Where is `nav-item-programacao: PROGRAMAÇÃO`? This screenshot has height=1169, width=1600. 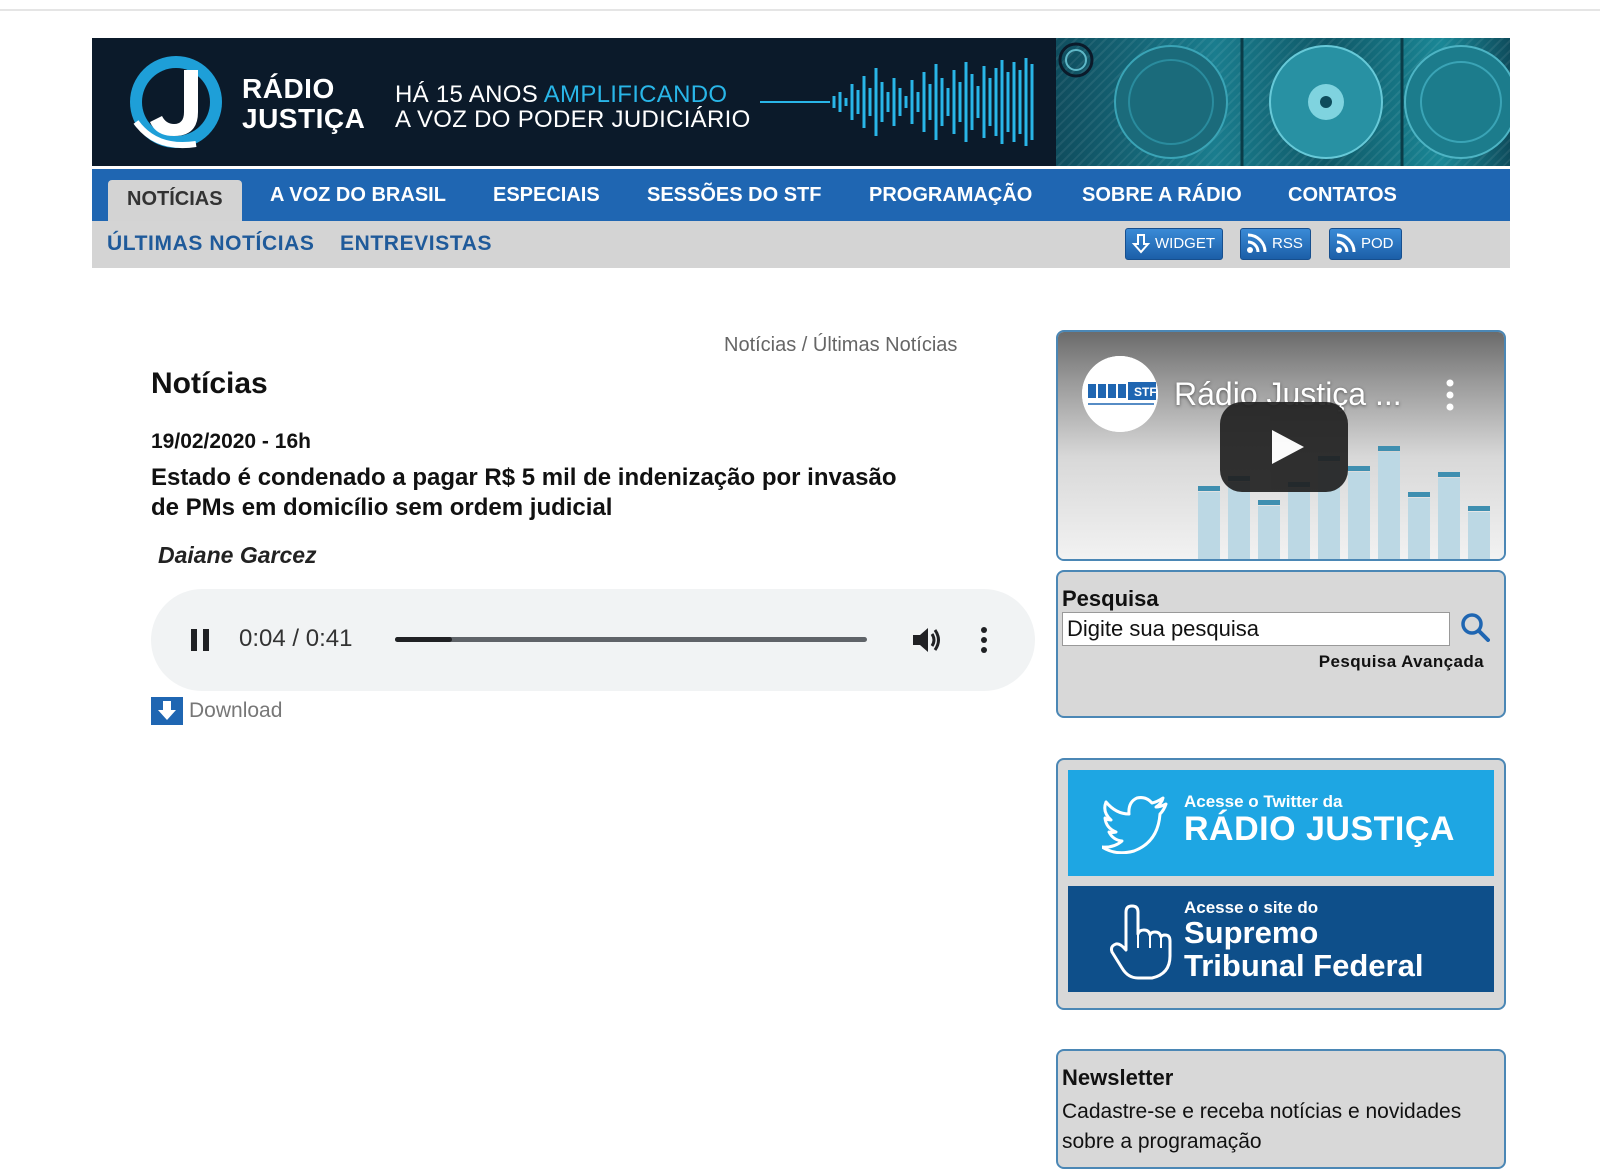 nav-item-programacao: PROGRAMAÇÃO is located at coordinates (950, 195).